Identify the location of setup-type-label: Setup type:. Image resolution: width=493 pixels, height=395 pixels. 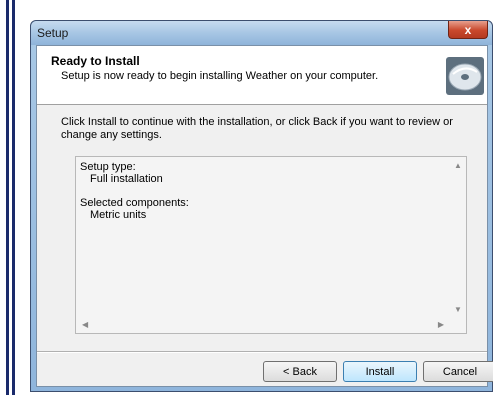
(108, 167).